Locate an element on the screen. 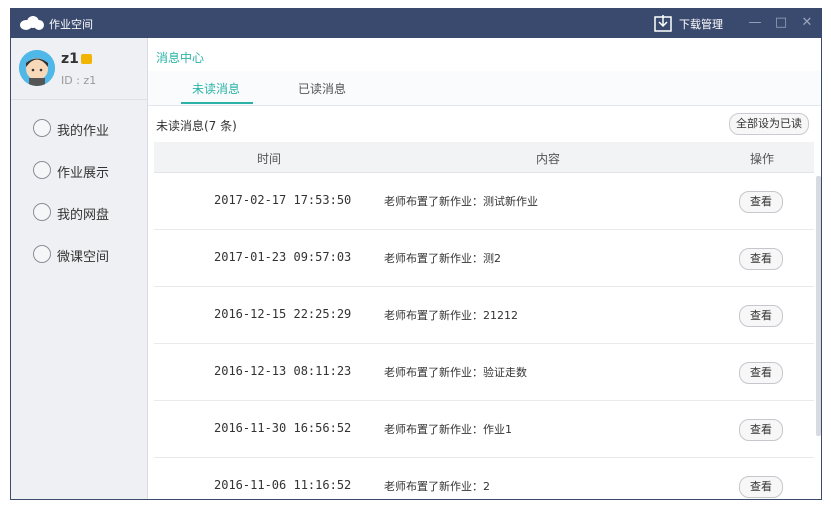 The width and height of the screenshot is (831, 509). message-content: 老师布置了新作业：21212 is located at coordinates (451, 315).